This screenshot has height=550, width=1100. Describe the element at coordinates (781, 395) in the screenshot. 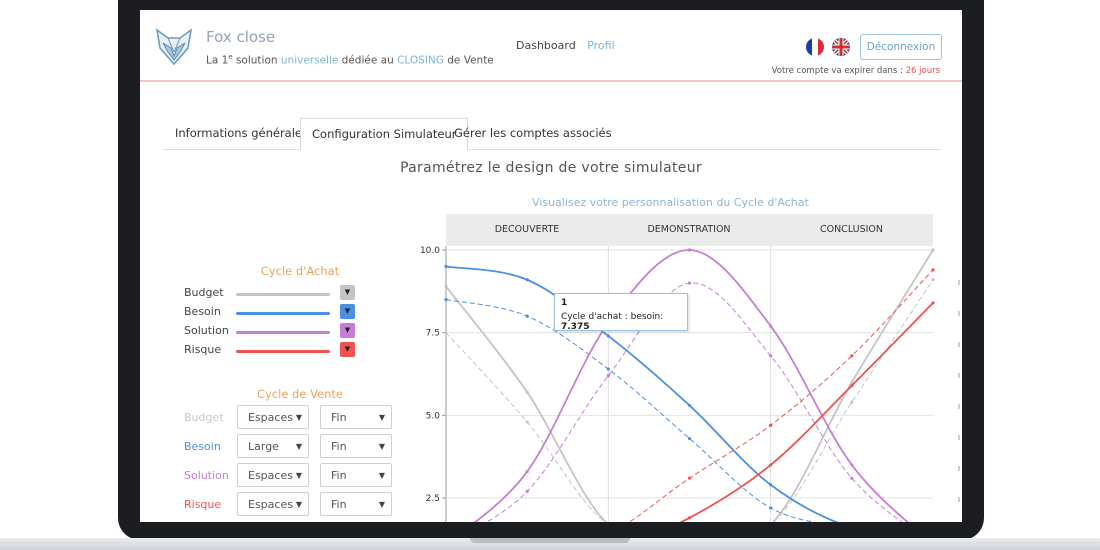

I see `series-line-risque` at that location.